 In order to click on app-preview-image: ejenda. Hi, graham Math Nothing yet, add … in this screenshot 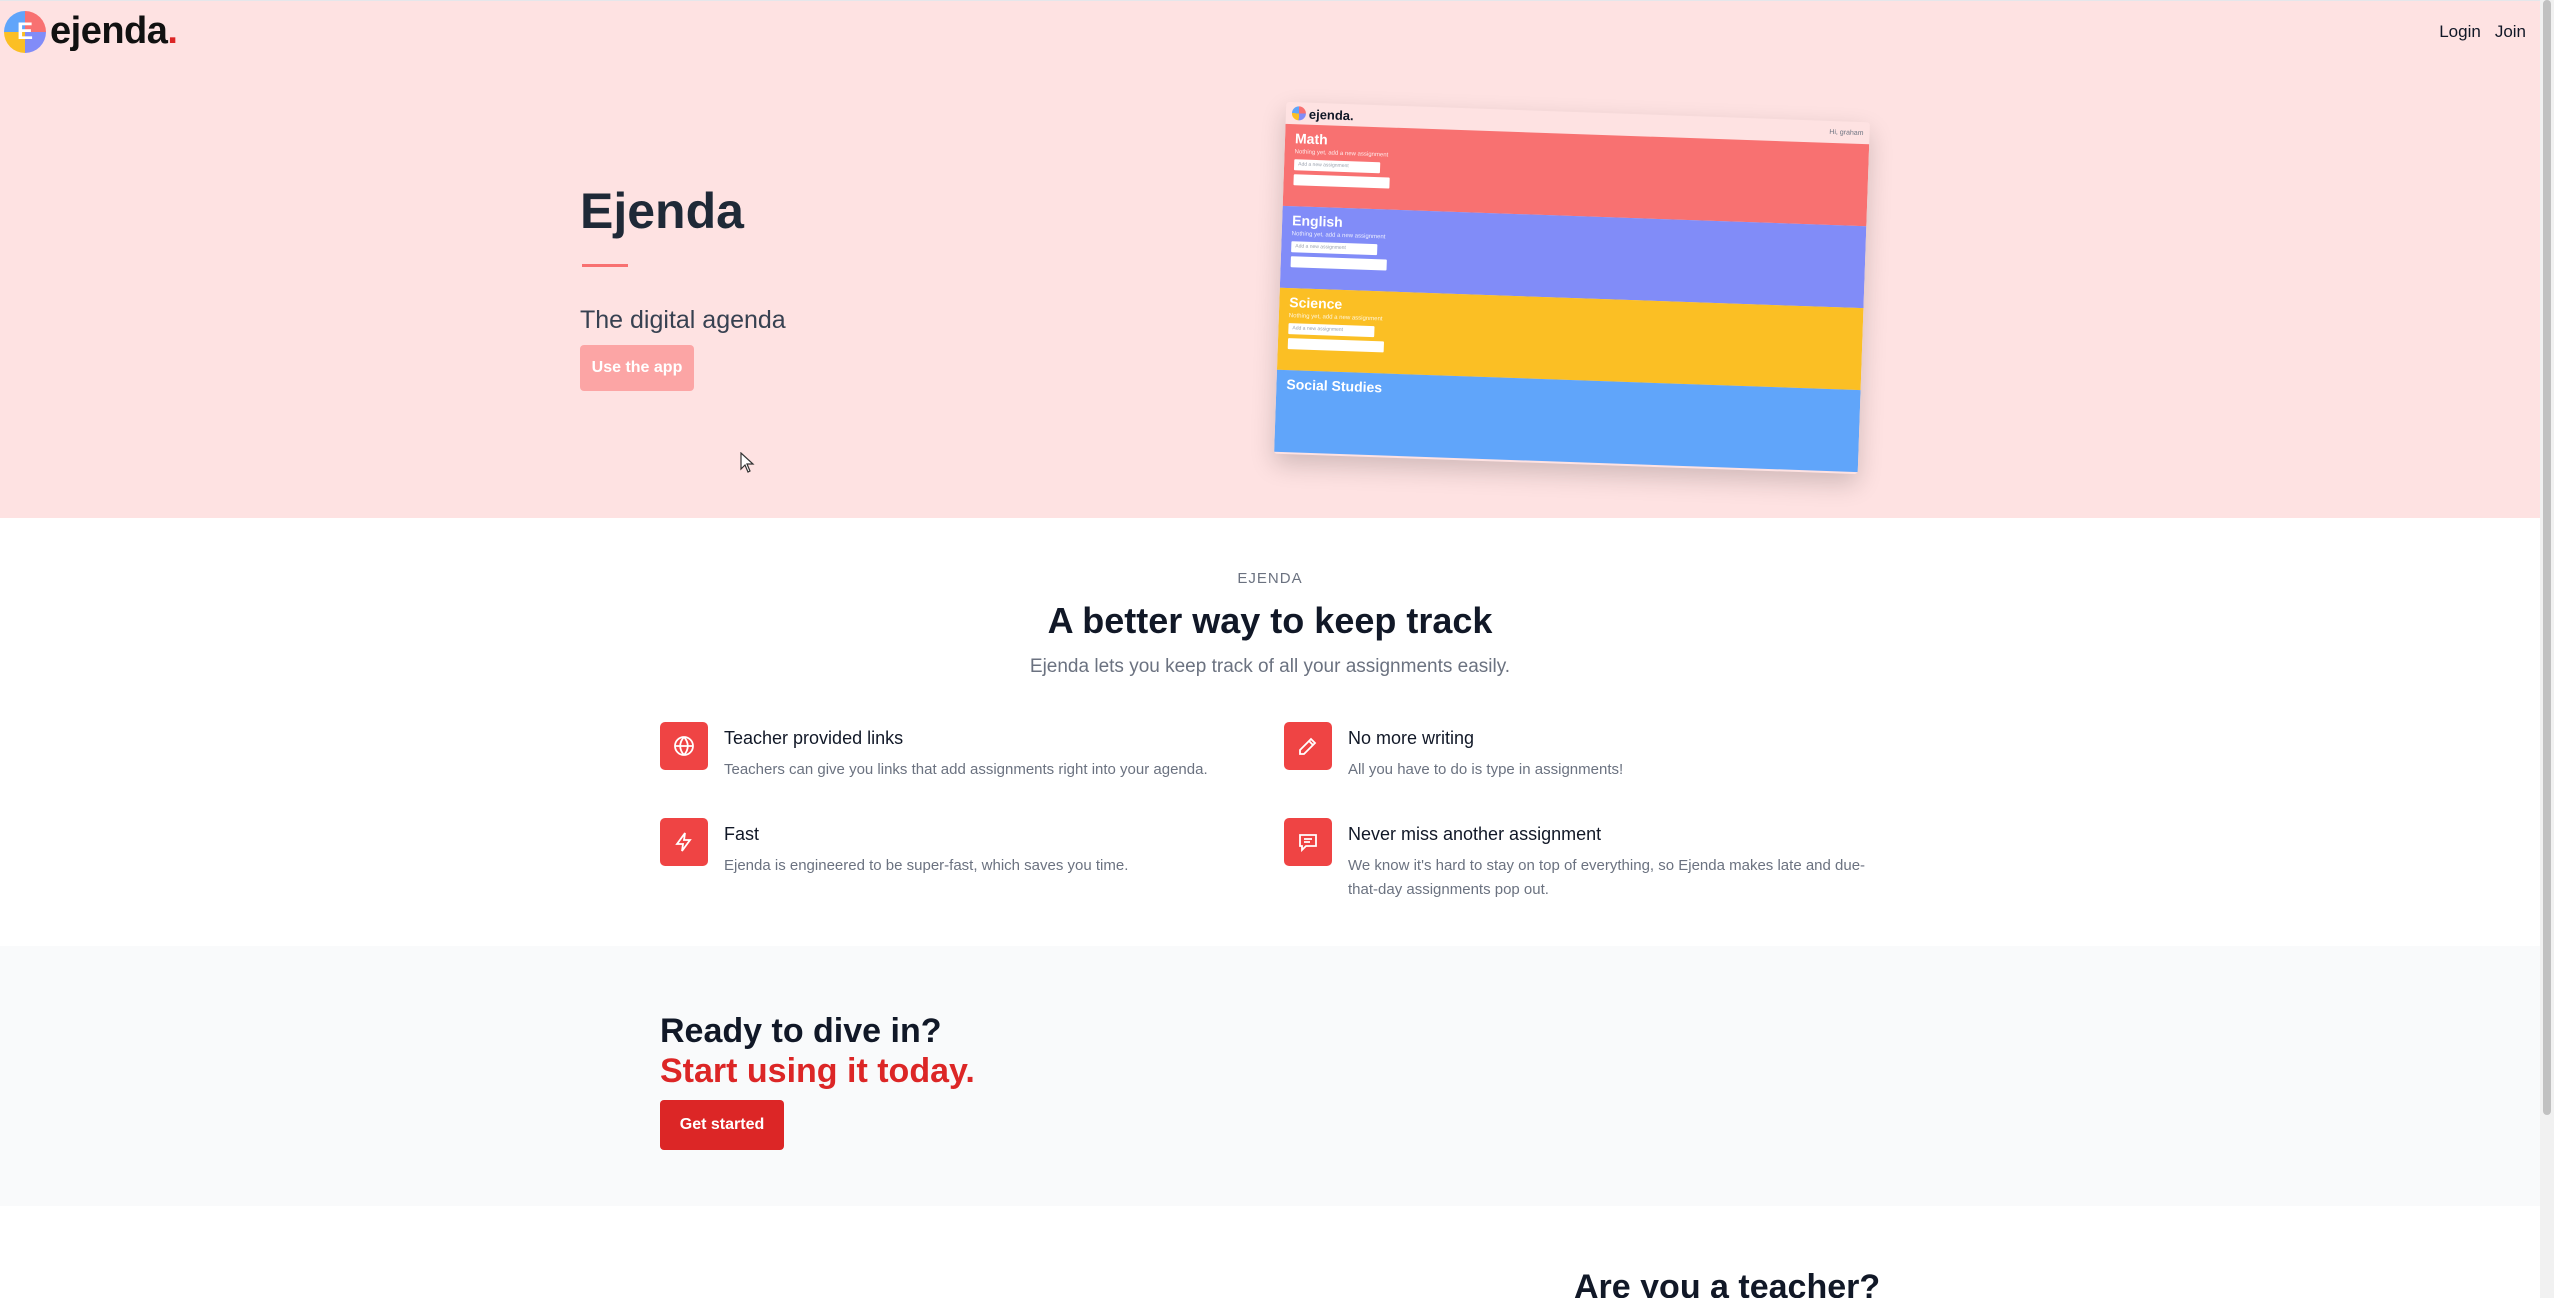, I will do `click(1572, 288)`.